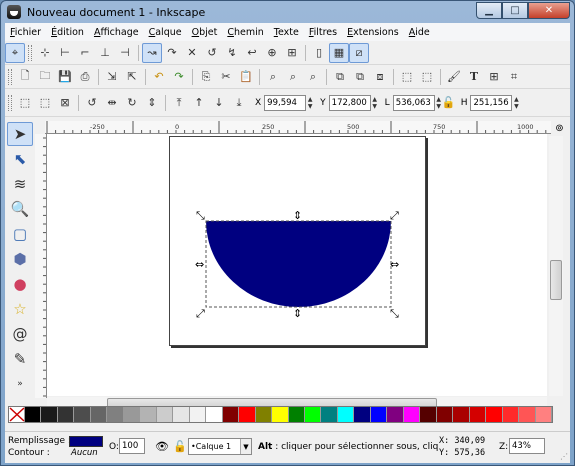  Describe the element at coordinates (20, 209) in the screenshot. I see `zoom-tool-icon: 🔍` at that location.